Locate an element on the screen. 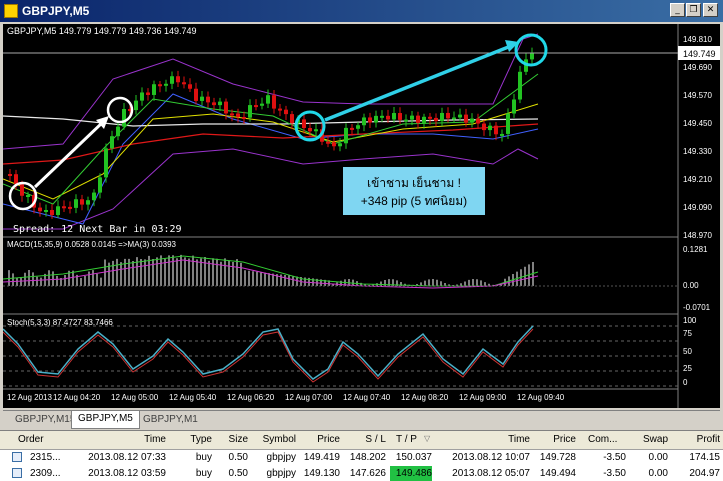 The image size is (723, 481). col-price: Price is located at coordinates (324, 440).